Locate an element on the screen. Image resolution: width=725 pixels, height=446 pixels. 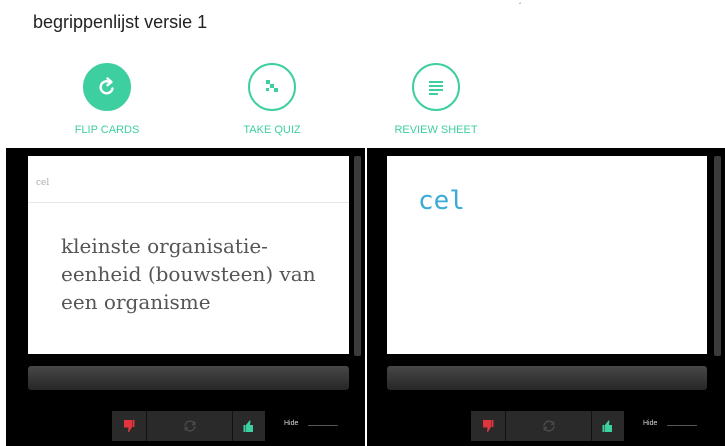
review-sheet-button: REVIEW SHEET is located at coordinates (436, 99).